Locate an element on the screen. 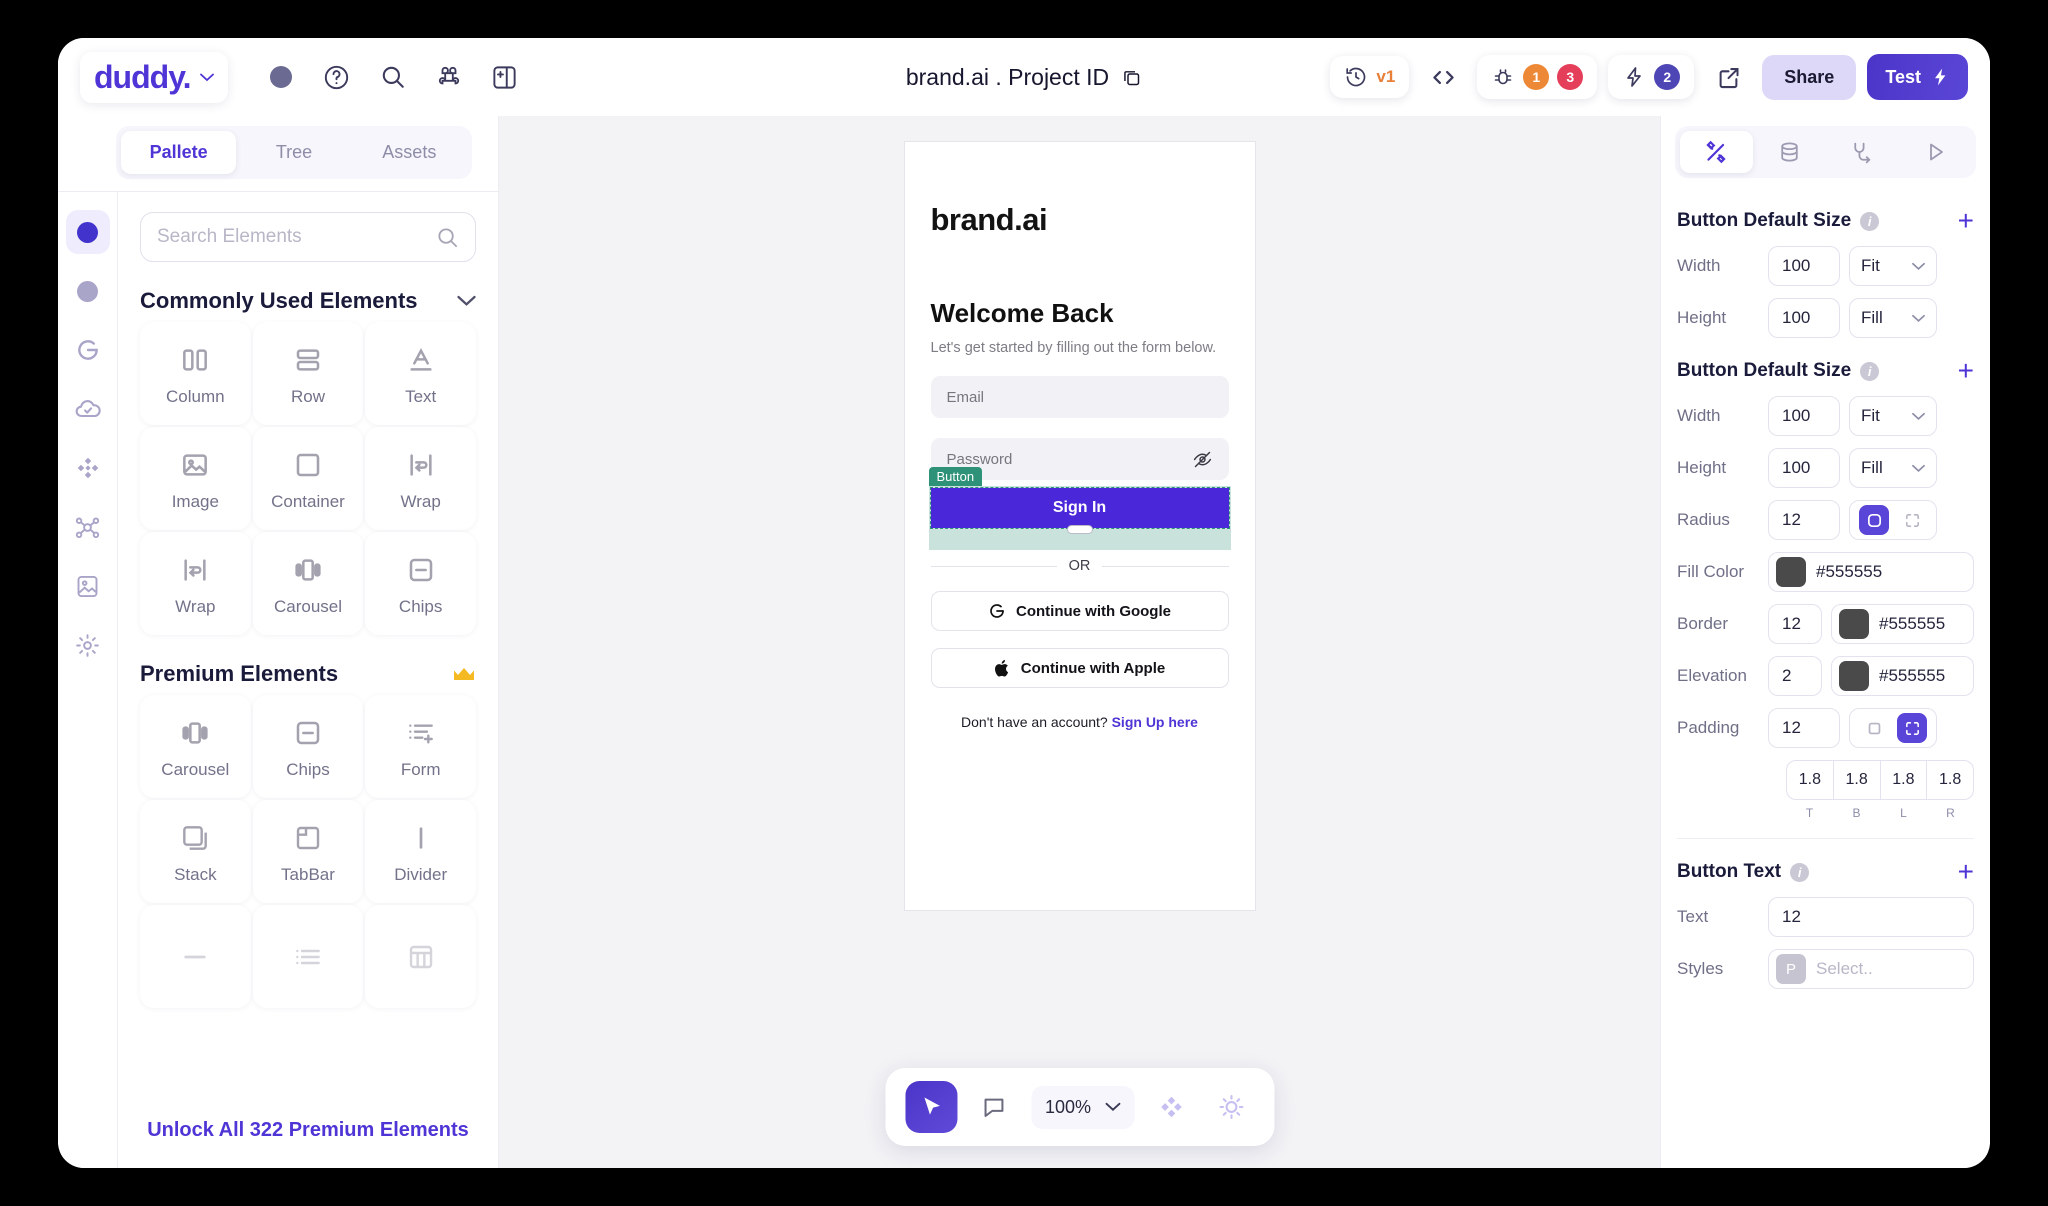 This screenshot has height=1206, width=2048. element-card: Text is located at coordinates (420, 373).